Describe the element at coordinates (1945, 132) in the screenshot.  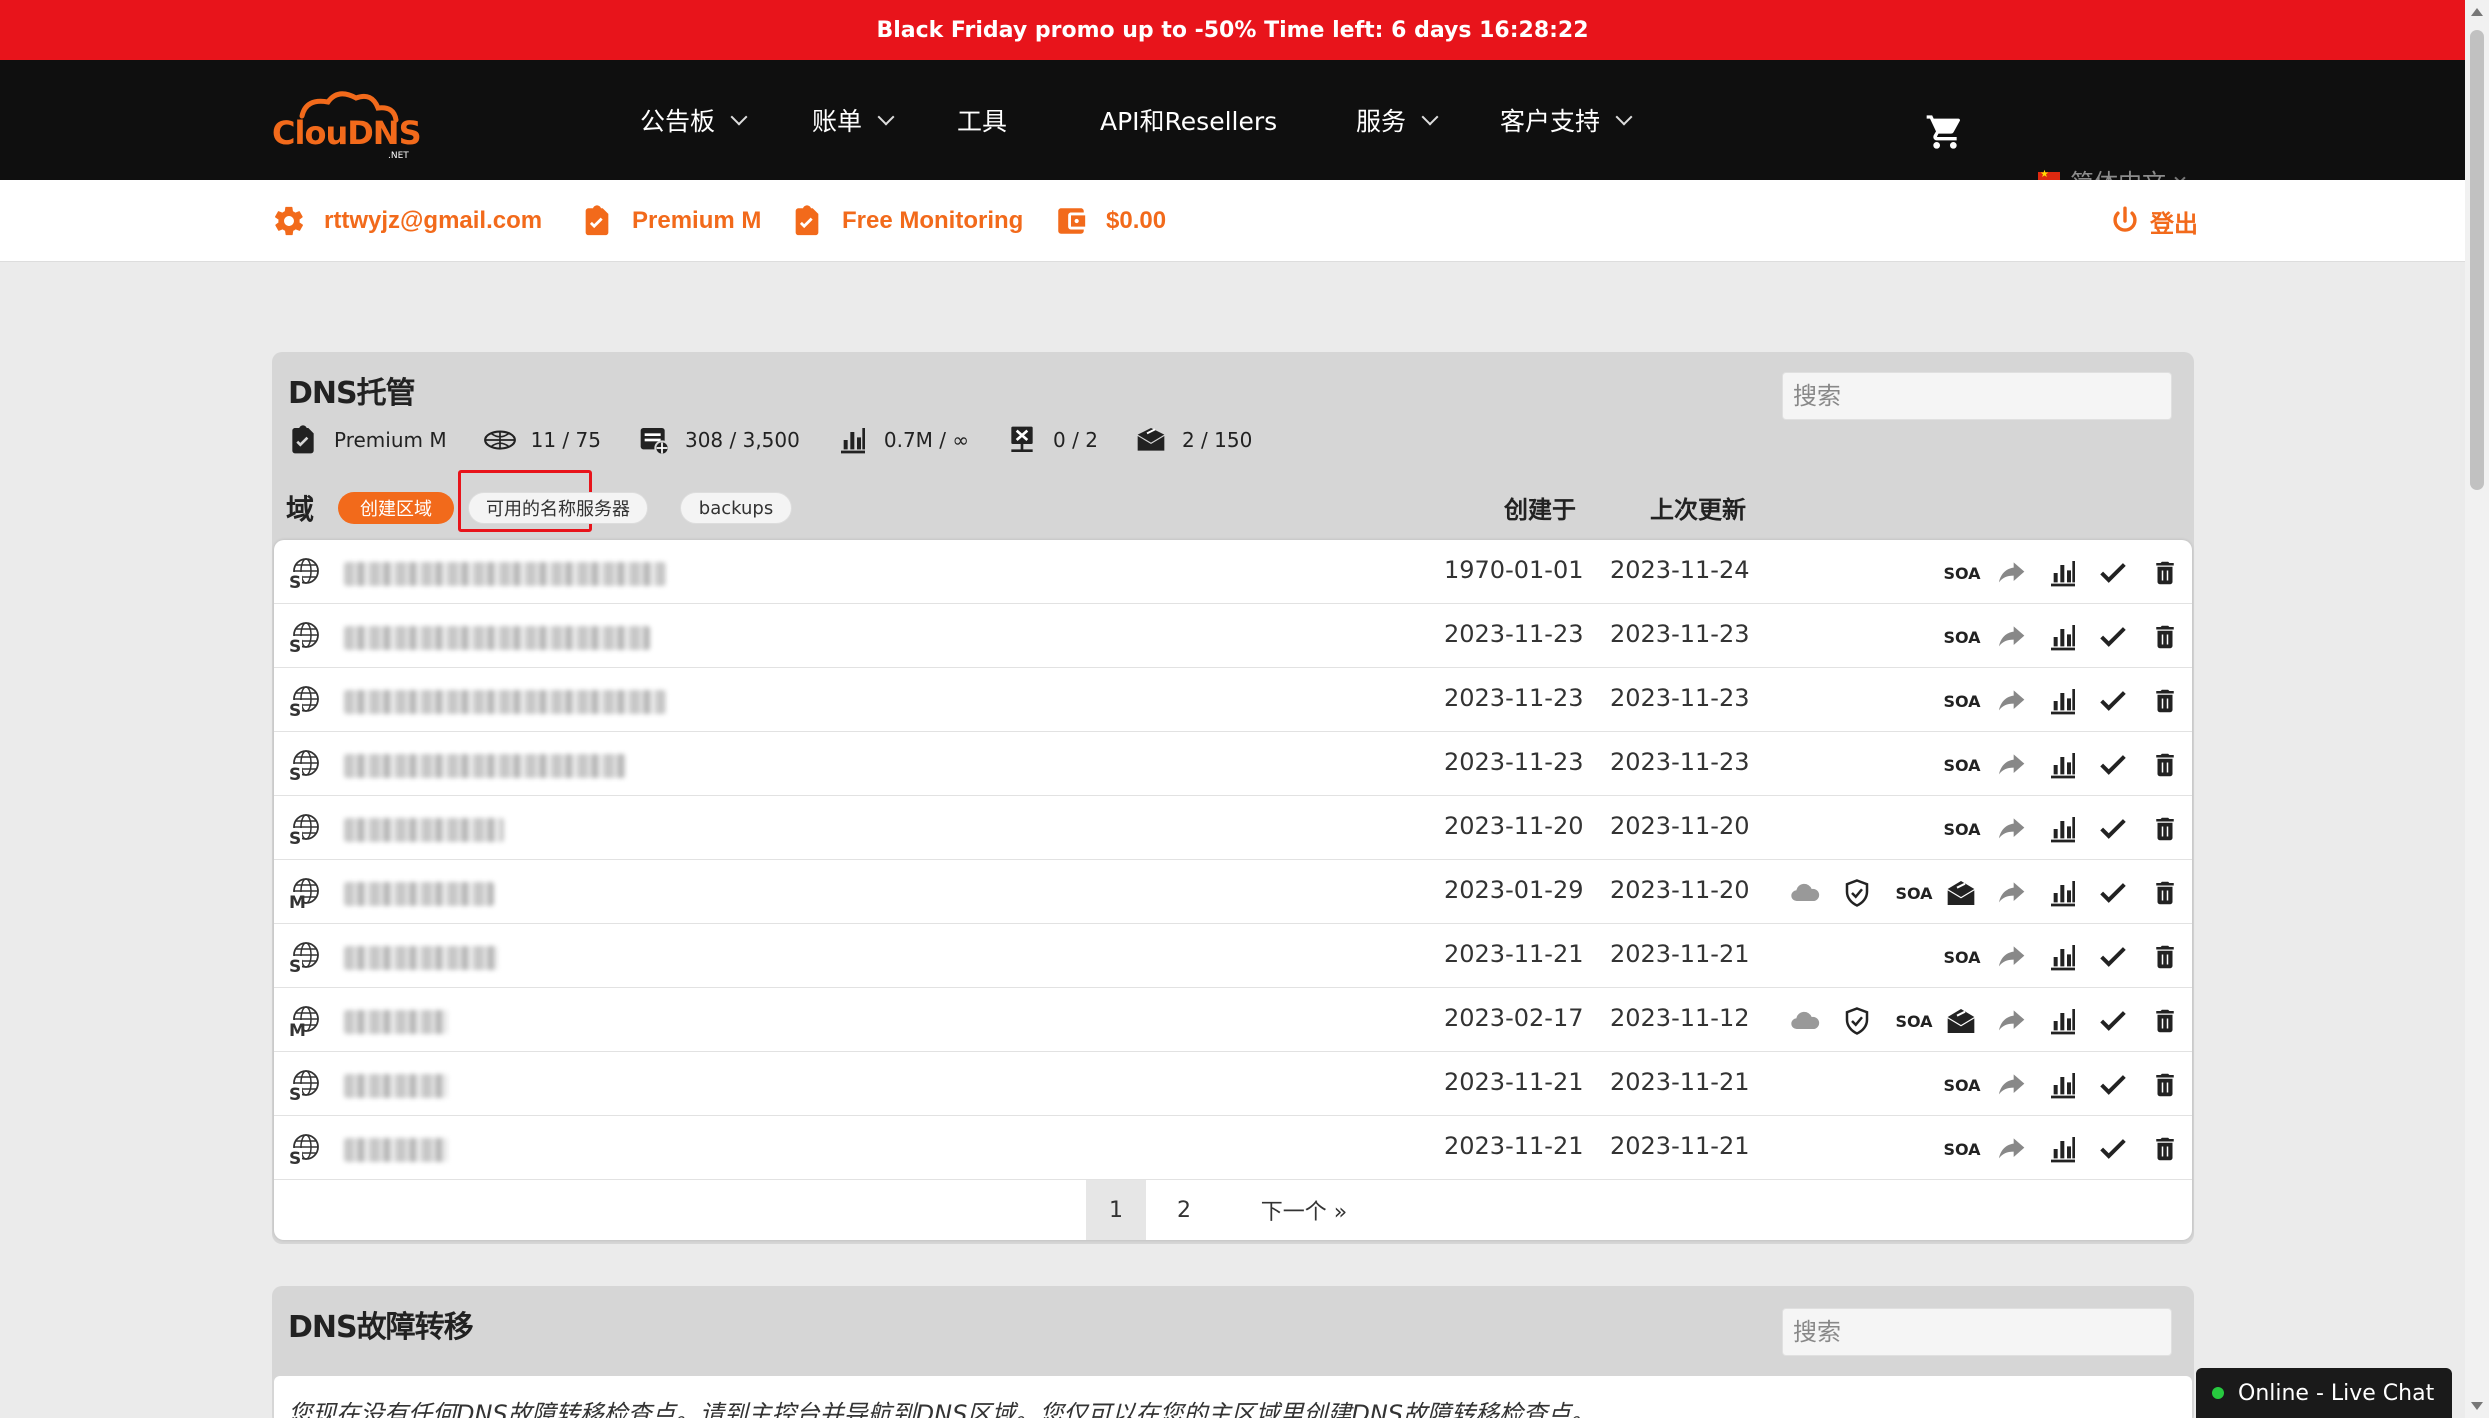
I see `cart-icon` at that location.